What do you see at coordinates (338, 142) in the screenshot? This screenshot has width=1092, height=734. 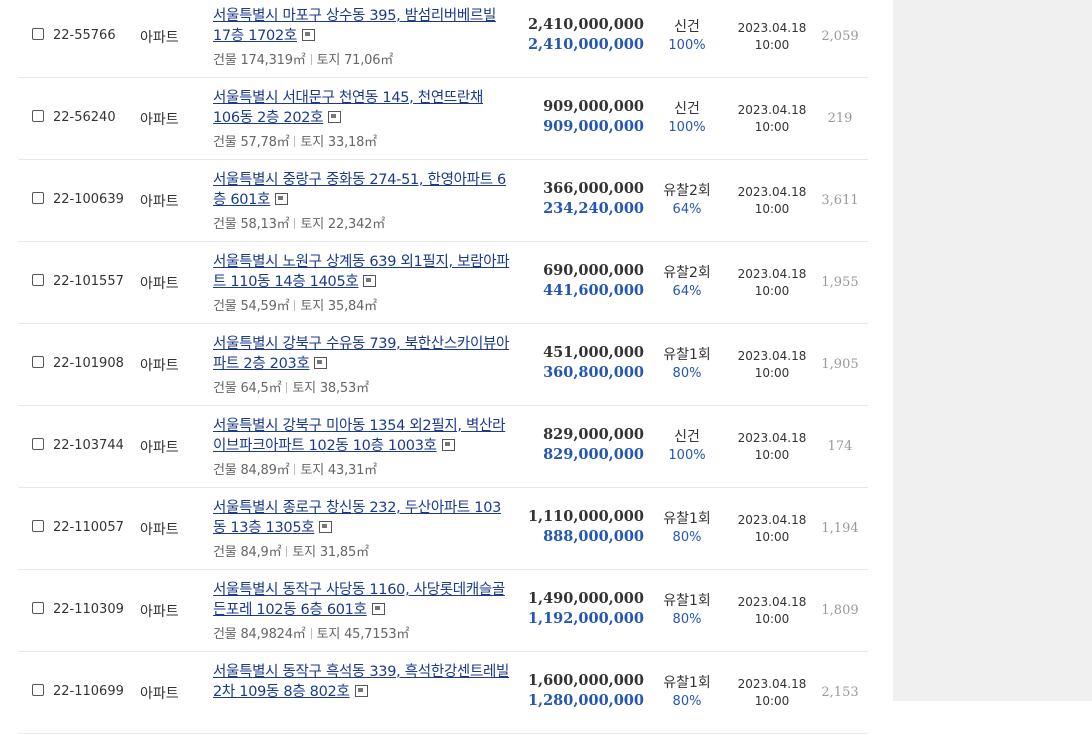 I see `land-area: 토지 33,18㎡` at bounding box center [338, 142].